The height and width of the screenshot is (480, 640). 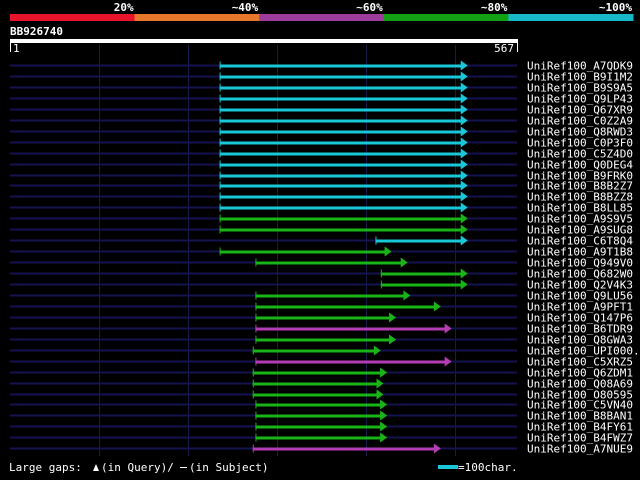 What do you see at coordinates (45, 467) in the screenshot?
I see `gaps-prefix: Large gaps:` at bounding box center [45, 467].